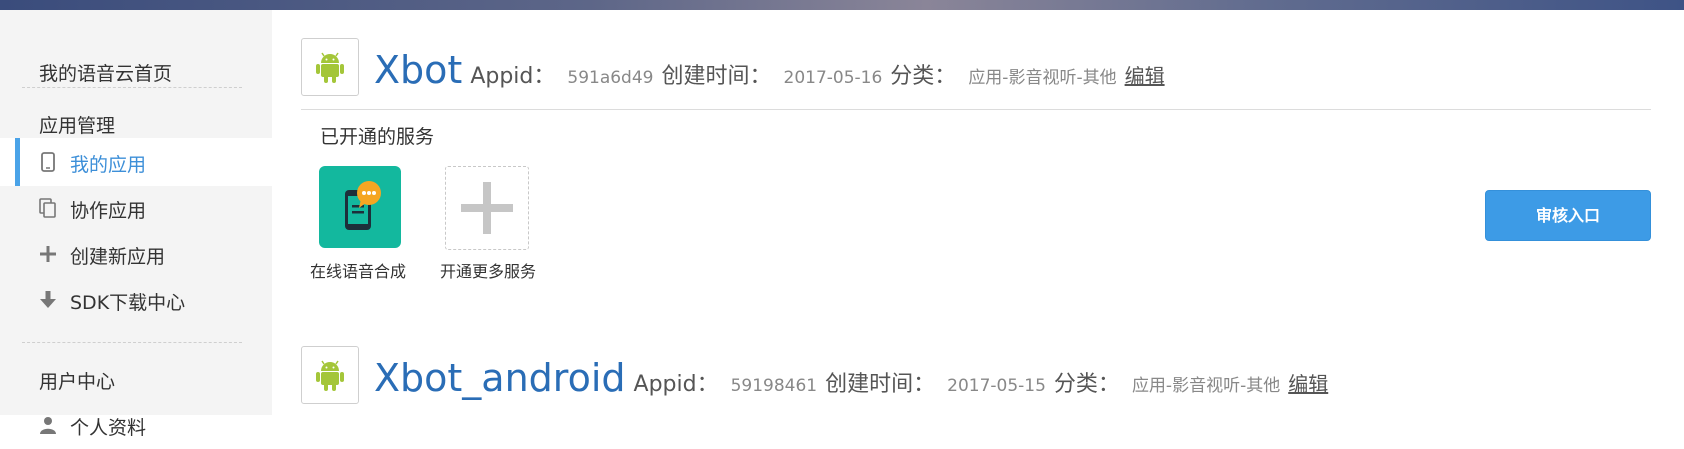 The height and width of the screenshot is (449, 1684). Describe the element at coordinates (136, 379) in the screenshot. I see `sidebar-section-user-center: 用户中心` at that location.